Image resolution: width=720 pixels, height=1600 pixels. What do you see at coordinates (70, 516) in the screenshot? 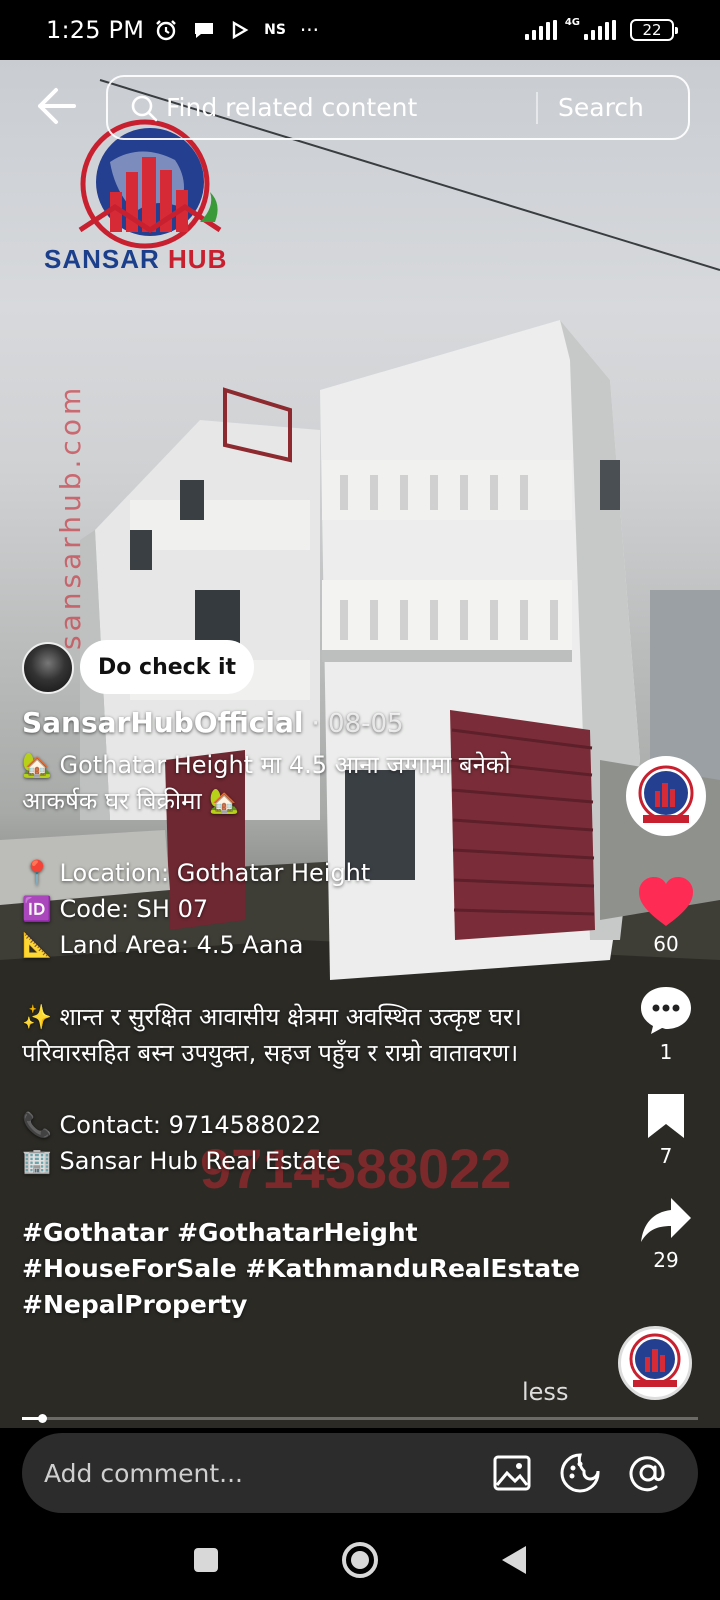
I see `vertical-watermark-url: sansarhub.com` at bounding box center [70, 516].